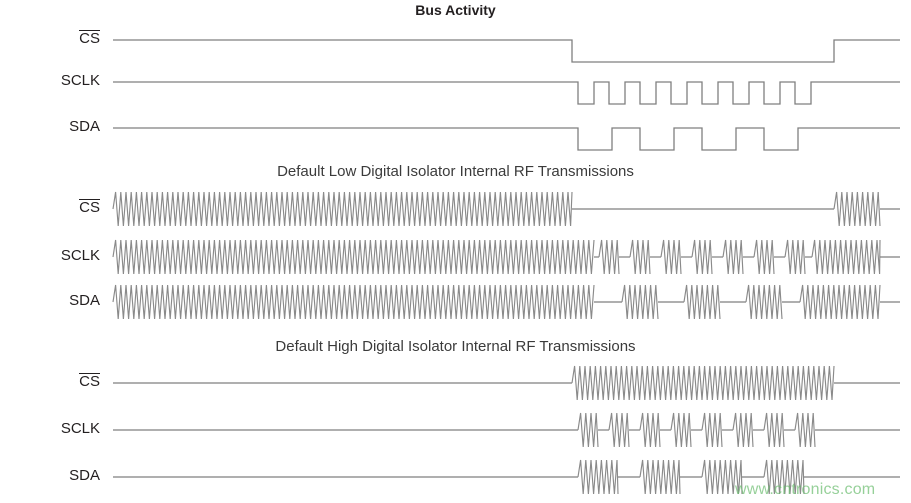  I want to click on trace-low-rf-sda, so click(506, 302).